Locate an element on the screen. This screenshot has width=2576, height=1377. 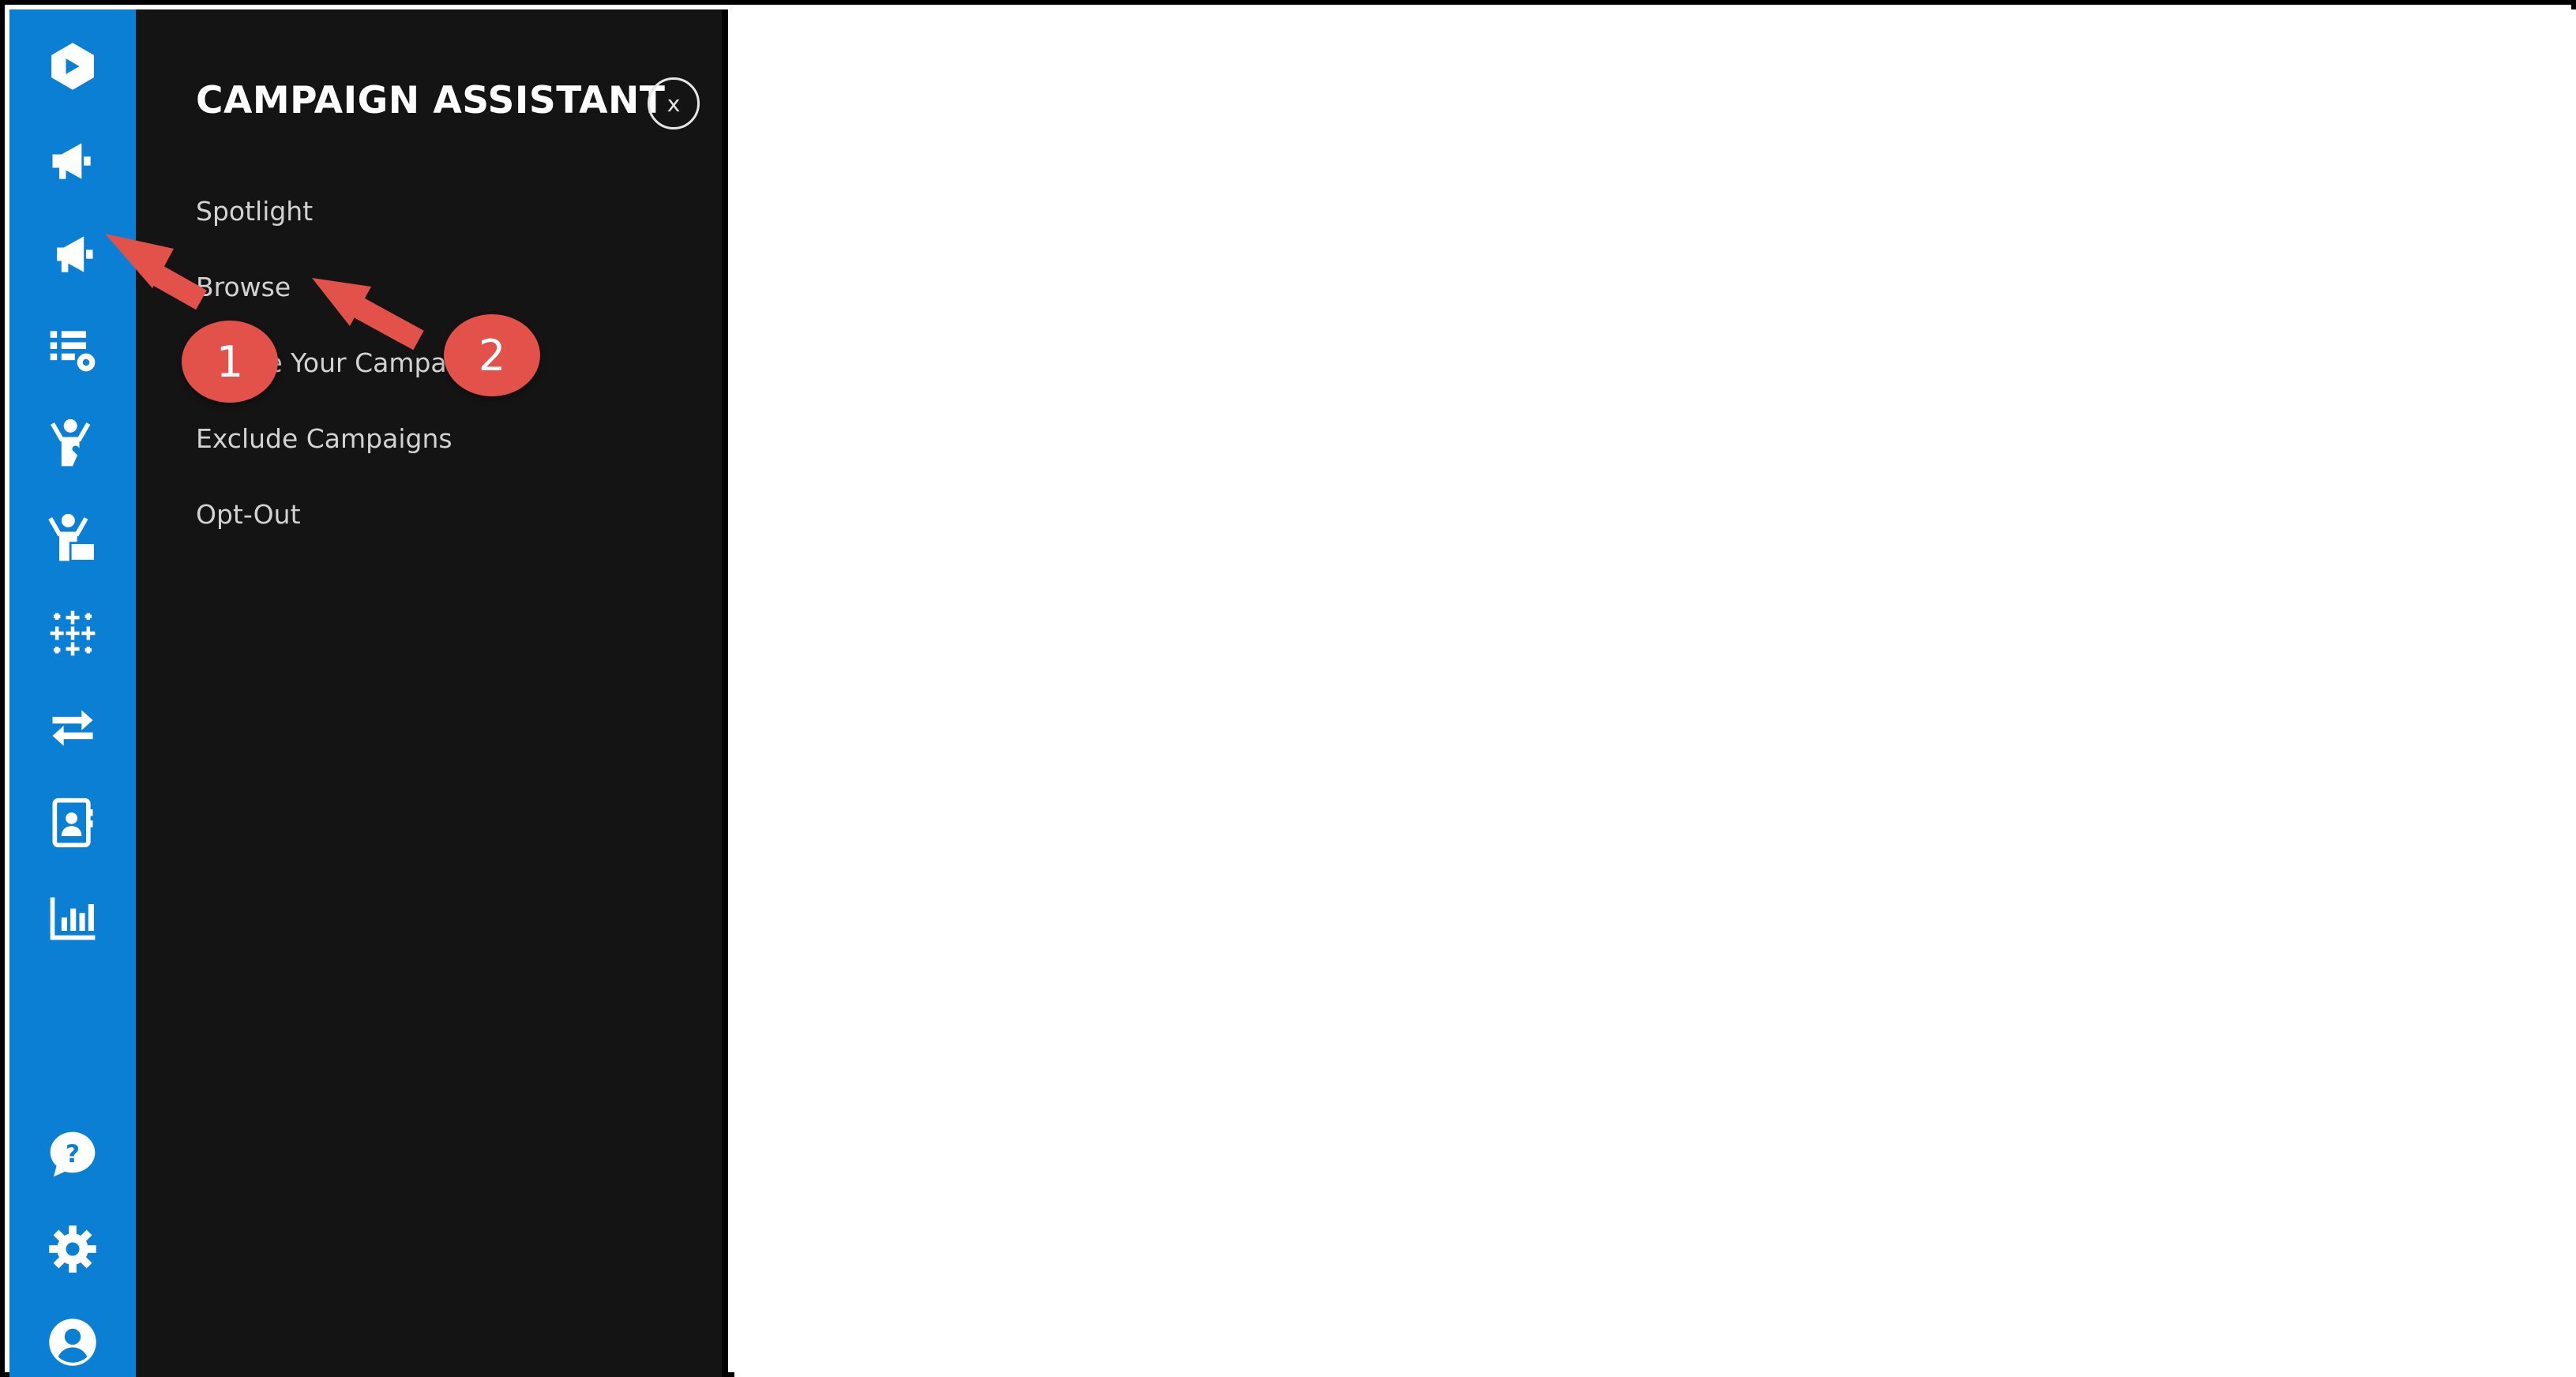
close-button: x is located at coordinates (674, 103).